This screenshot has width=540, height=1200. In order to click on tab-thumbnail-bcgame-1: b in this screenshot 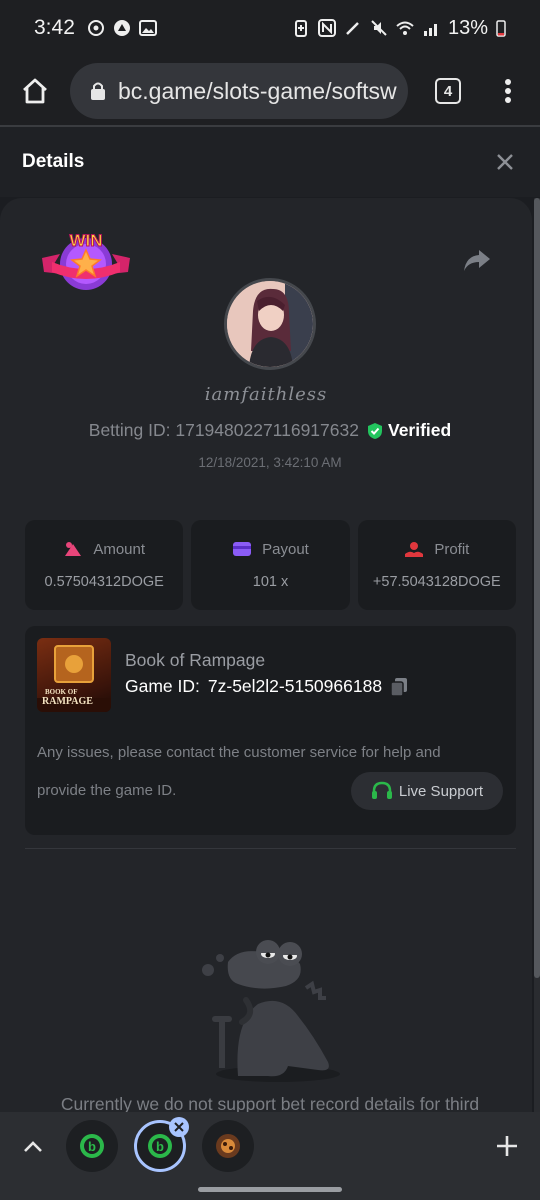, I will do `click(92, 1146)`.